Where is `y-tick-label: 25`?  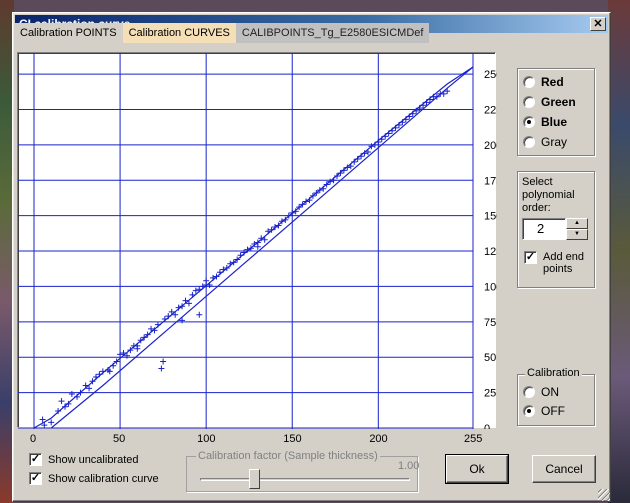 y-tick-label: 25 is located at coordinates (490, 394).